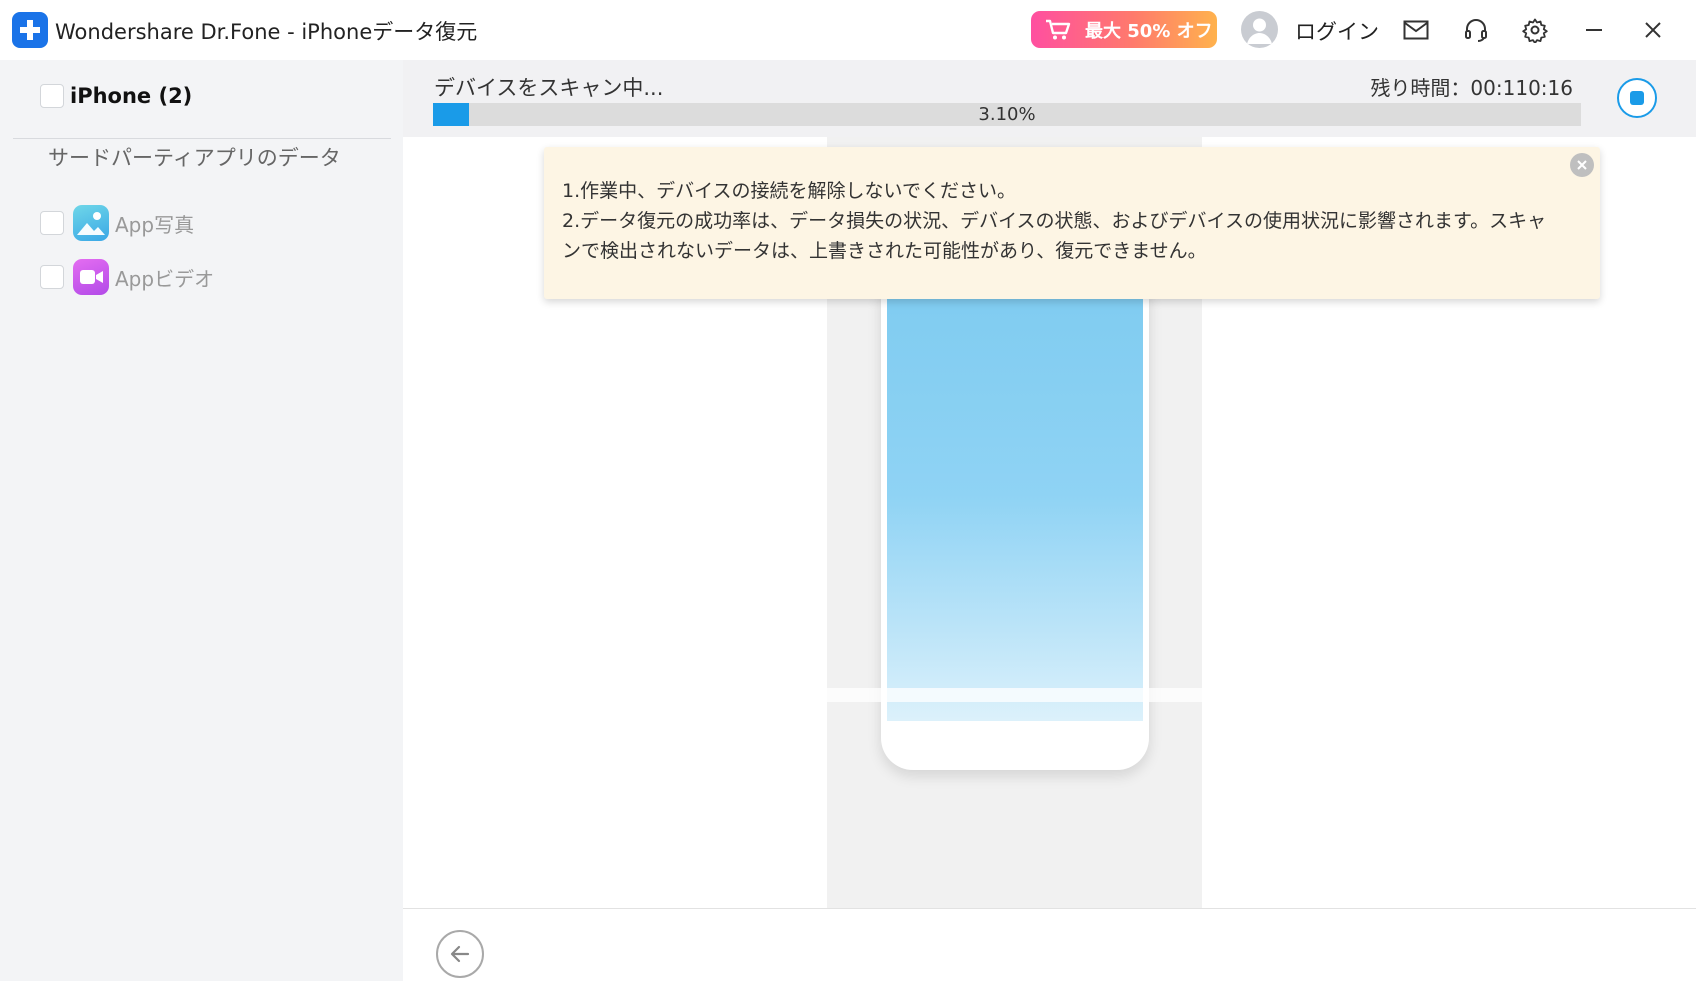 This screenshot has height=981, width=1696. Describe the element at coordinates (194, 158) in the screenshot. I see `section-title: サードパーティアプリのデータ` at that location.